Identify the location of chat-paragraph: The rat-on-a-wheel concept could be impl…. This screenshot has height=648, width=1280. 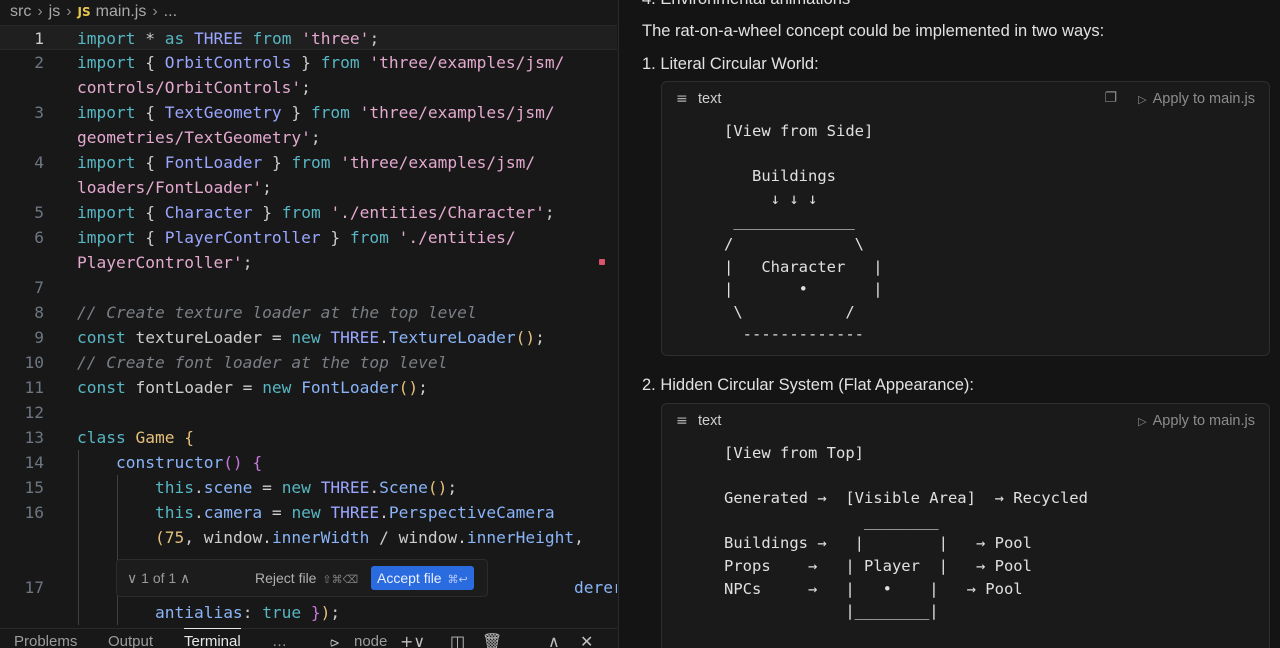
(873, 31).